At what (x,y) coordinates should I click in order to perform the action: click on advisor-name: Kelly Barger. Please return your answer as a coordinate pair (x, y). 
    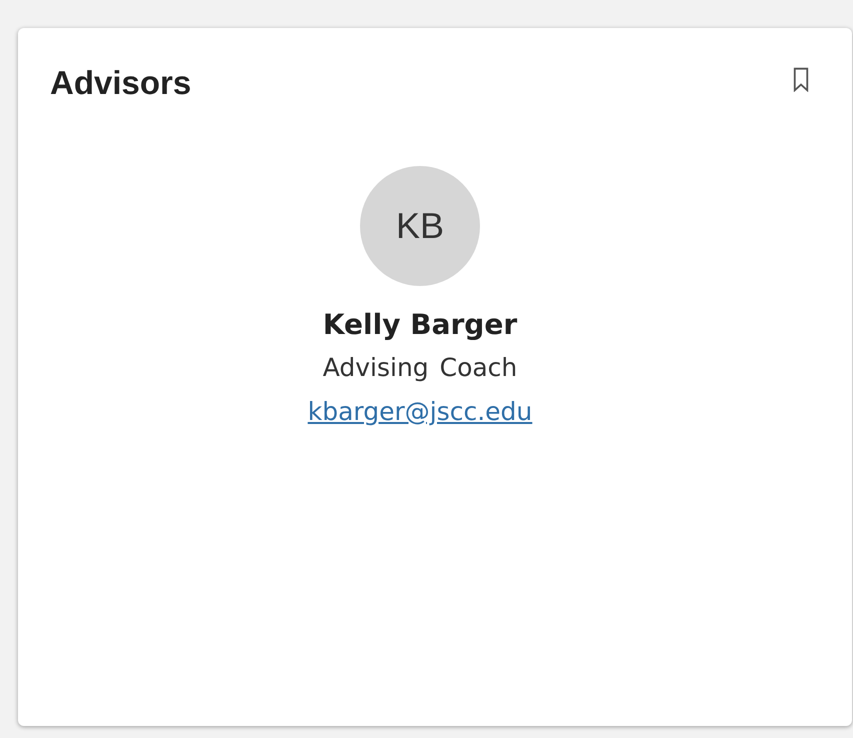
    Looking at the image, I should click on (420, 325).